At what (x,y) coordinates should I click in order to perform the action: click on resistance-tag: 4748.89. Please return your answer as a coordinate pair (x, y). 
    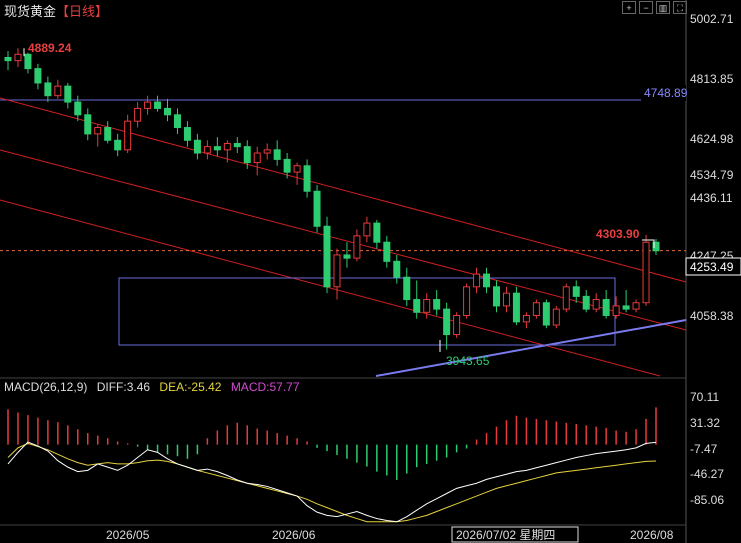
    Looking at the image, I should click on (666, 93).